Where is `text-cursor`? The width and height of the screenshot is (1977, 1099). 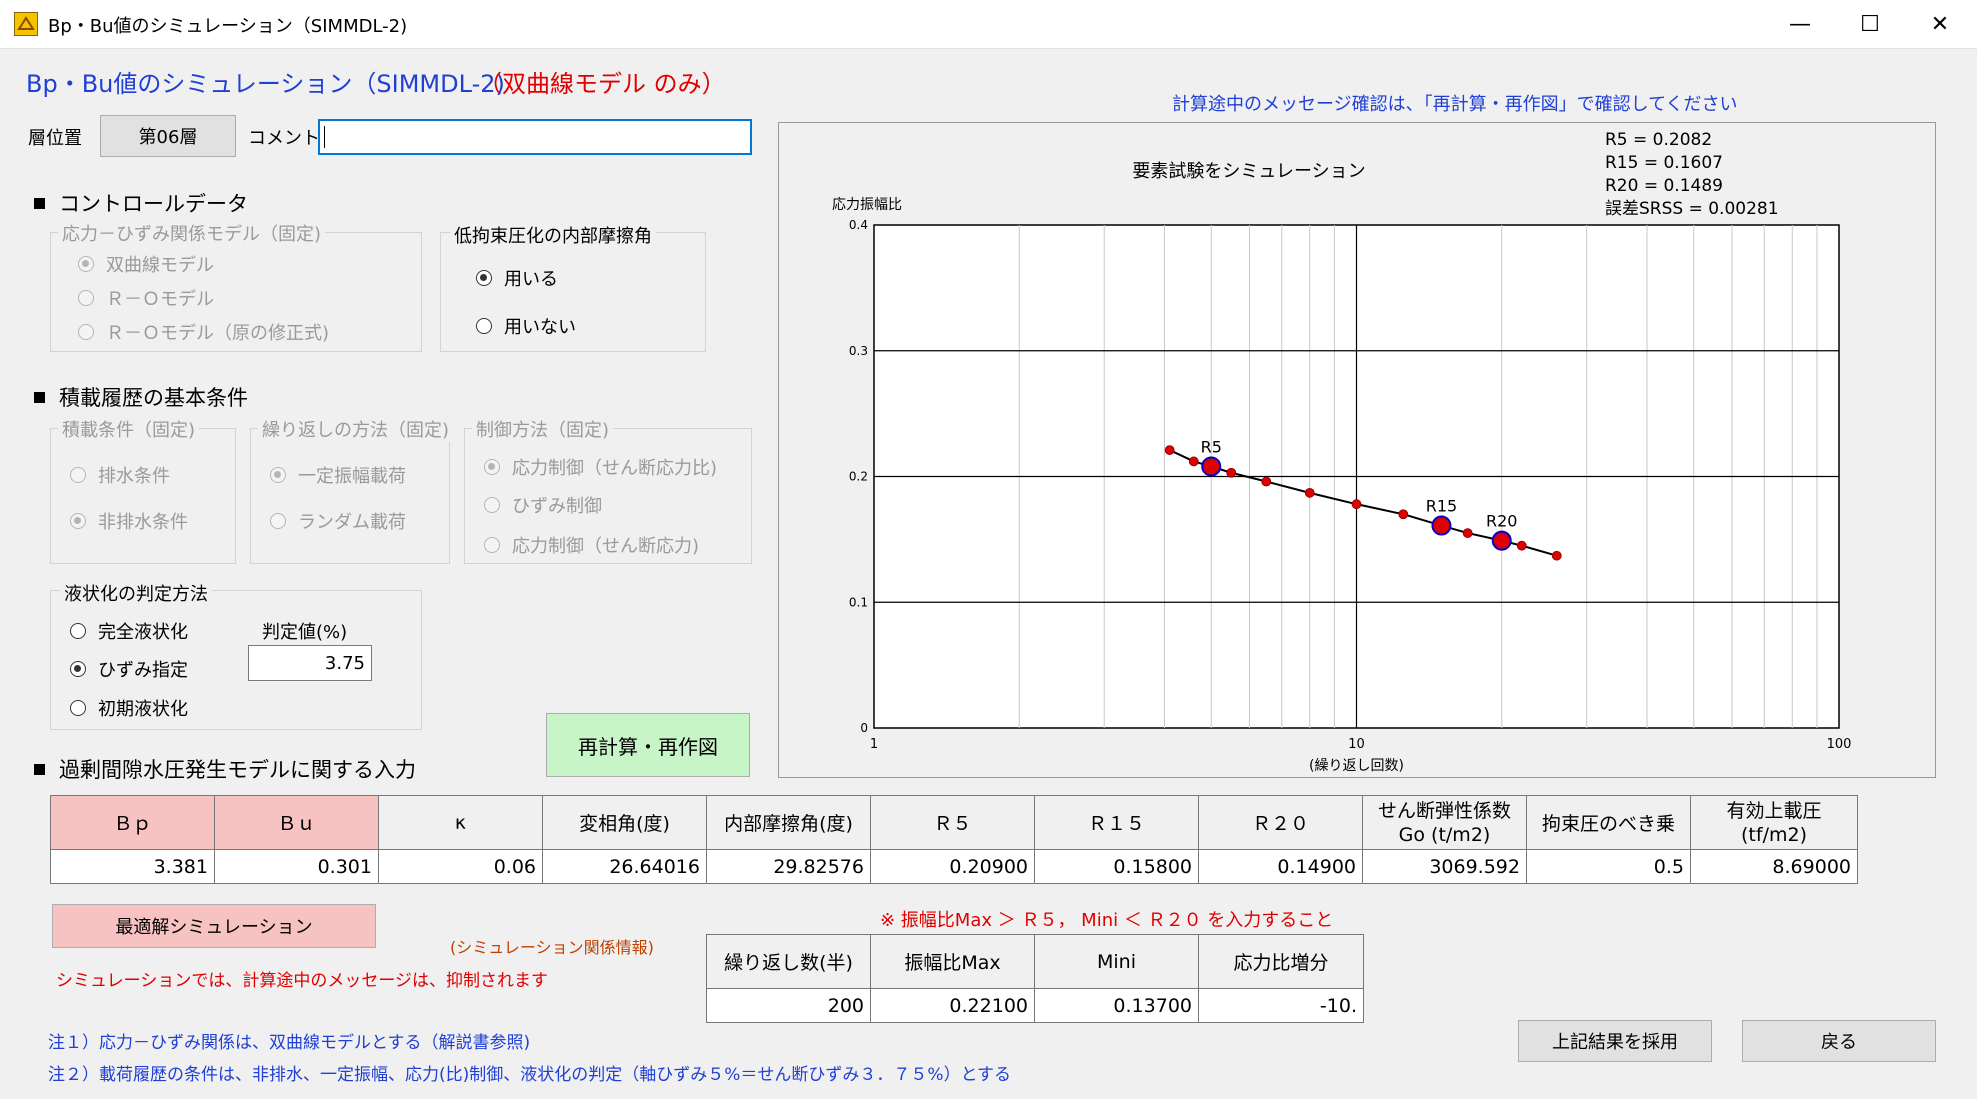
text-cursor is located at coordinates (324, 137).